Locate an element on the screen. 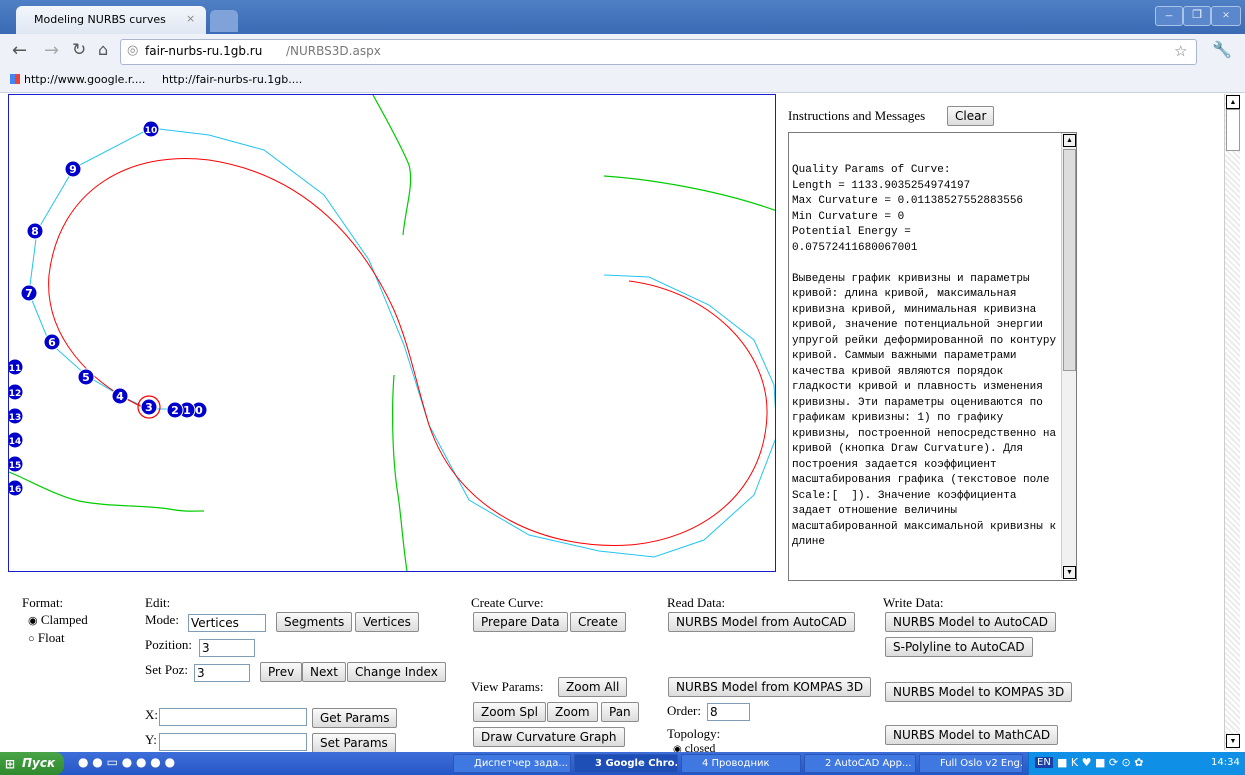 The width and height of the screenshot is (1245, 775). spolyline-to-autocad-button: S-Polyline to AutoCAD is located at coordinates (959, 647).